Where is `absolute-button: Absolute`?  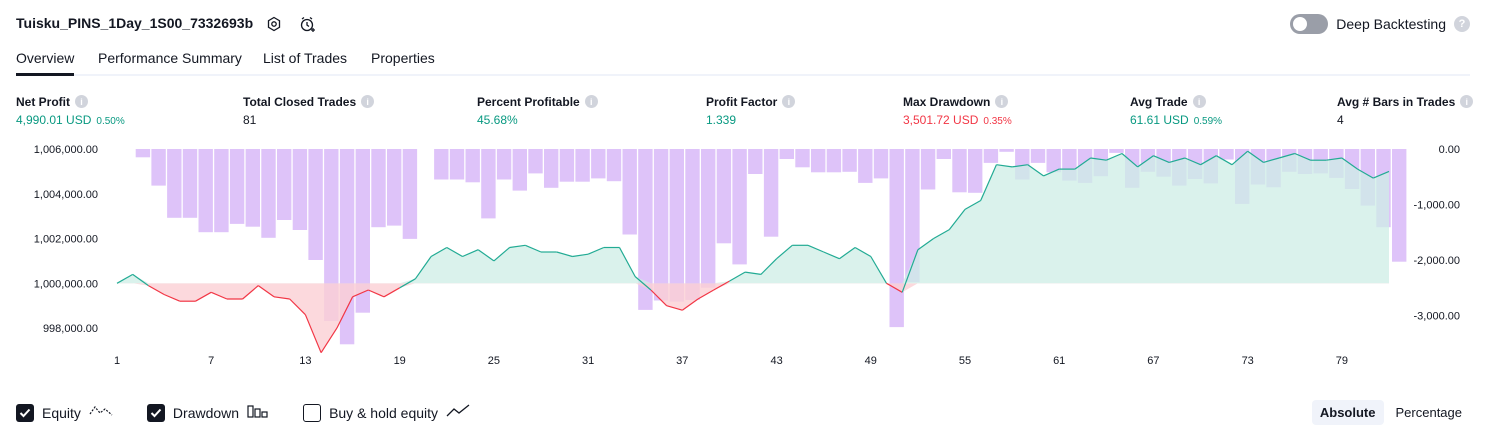
absolute-button: Absolute is located at coordinates (1347, 412).